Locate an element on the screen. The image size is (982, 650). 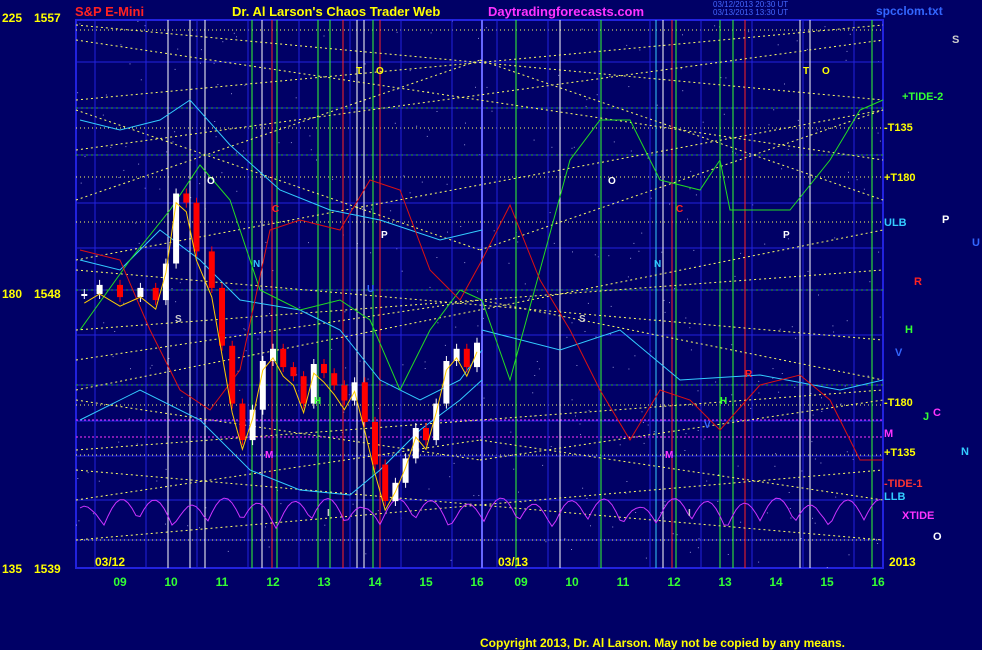
chart-marker: R is located at coordinates (749, 374).